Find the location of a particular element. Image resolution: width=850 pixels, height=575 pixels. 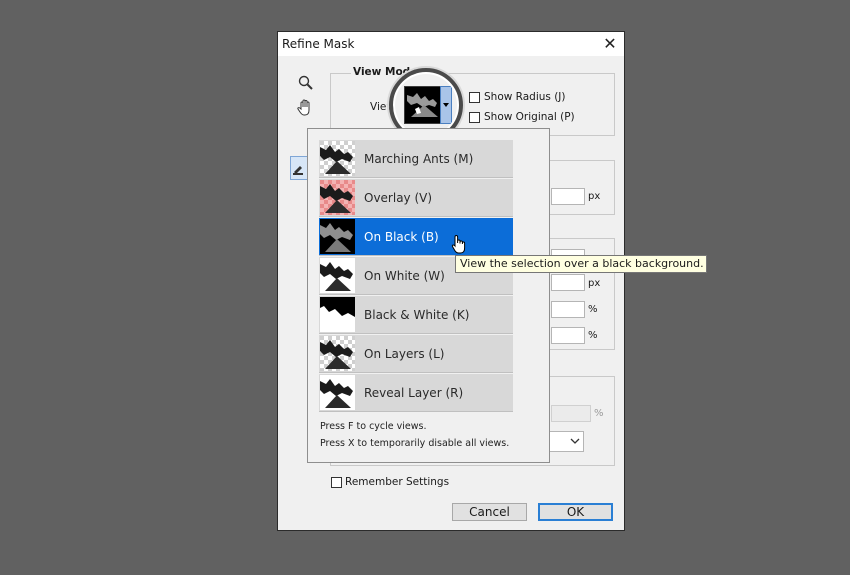

view-item-label: Marching Ants (M) is located at coordinates (419, 159).